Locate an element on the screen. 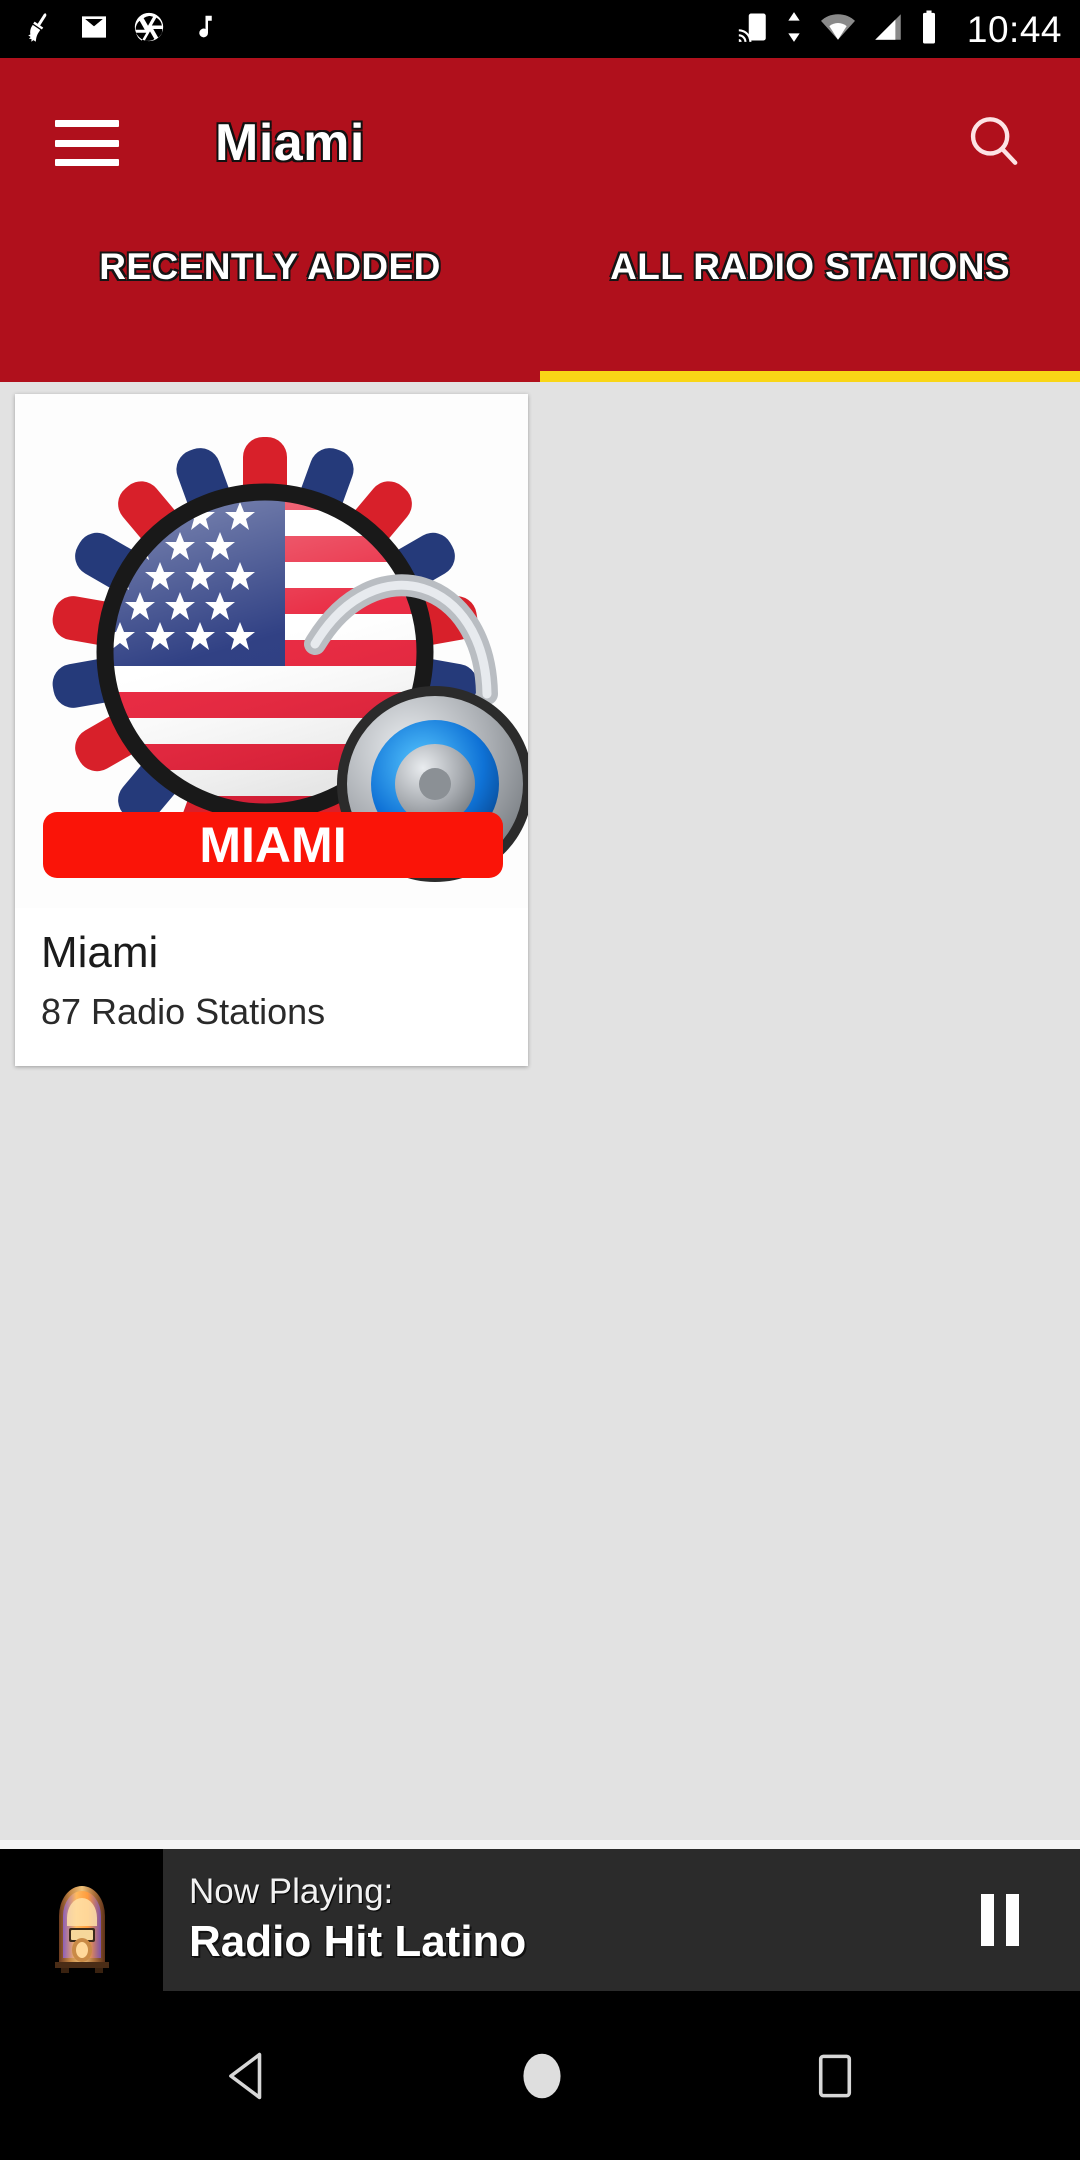 Image resolution: width=1080 pixels, height=2160 pixels. card-thumbnail: MIAMI is located at coordinates (271, 651).